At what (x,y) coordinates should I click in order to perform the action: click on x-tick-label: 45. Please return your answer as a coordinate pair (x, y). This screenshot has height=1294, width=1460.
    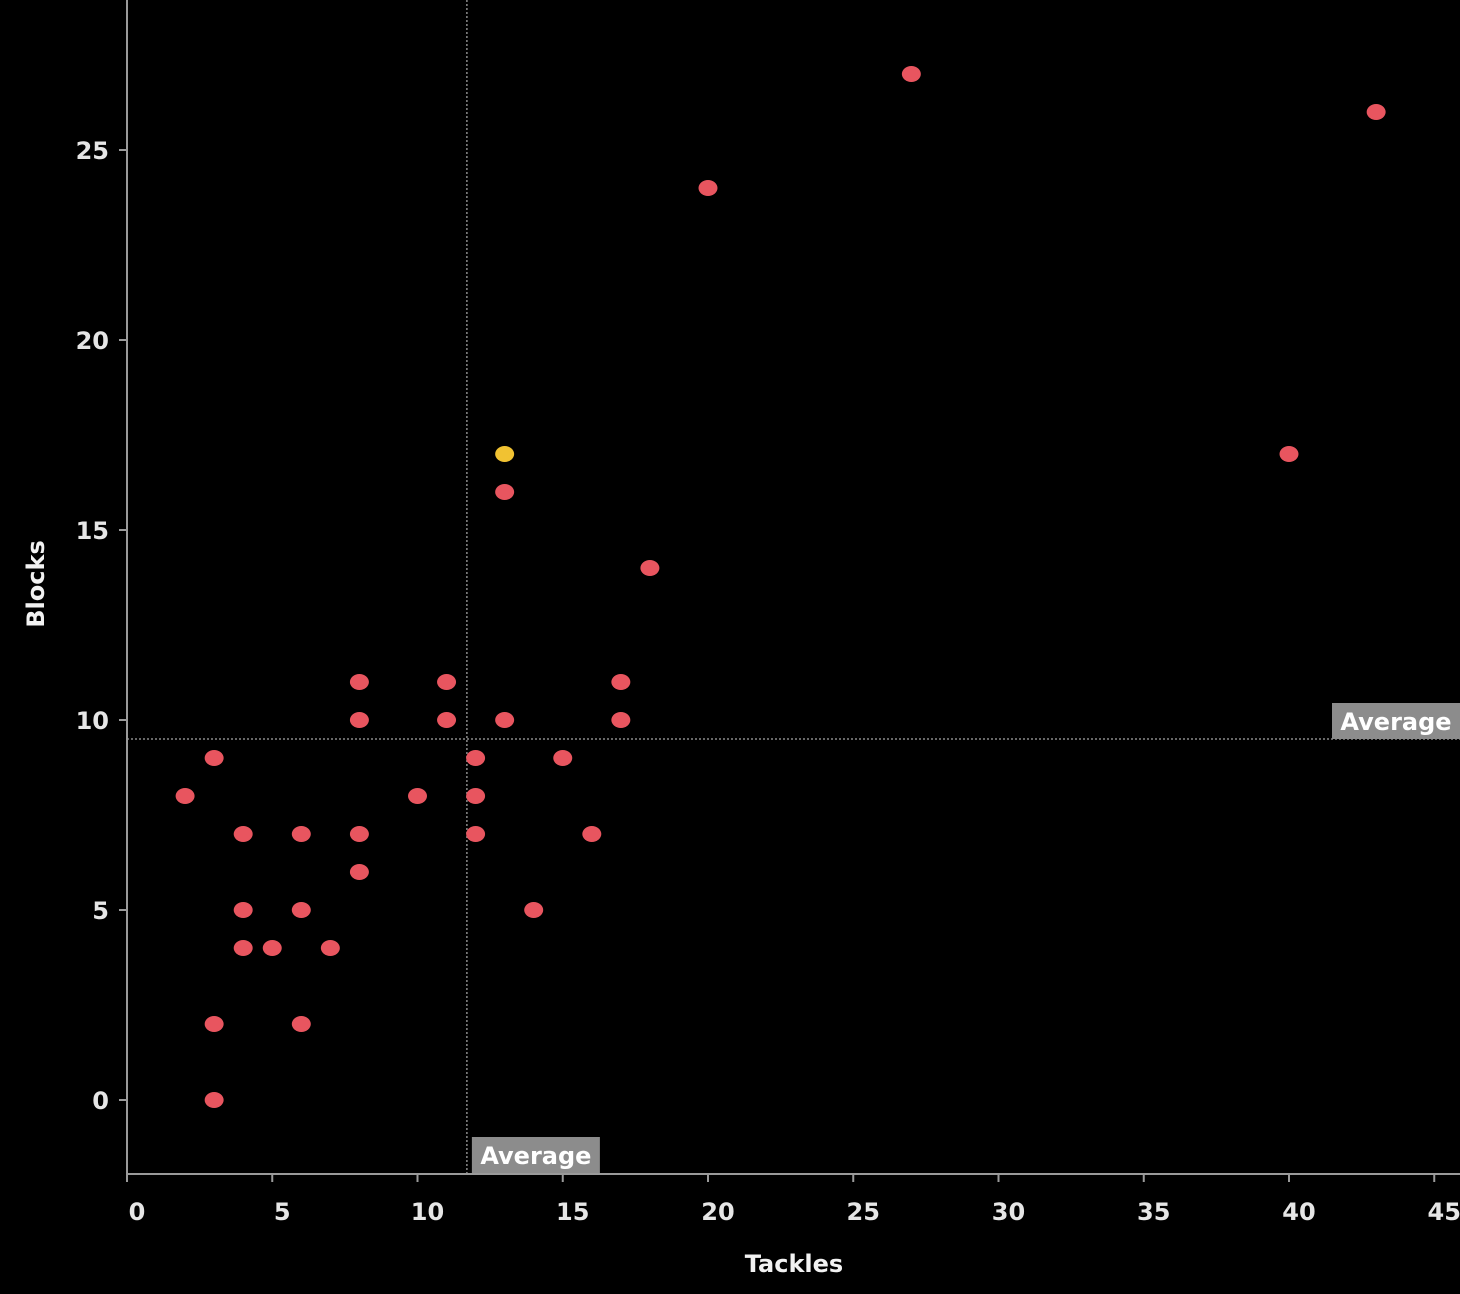
    Looking at the image, I should click on (1444, 1212).